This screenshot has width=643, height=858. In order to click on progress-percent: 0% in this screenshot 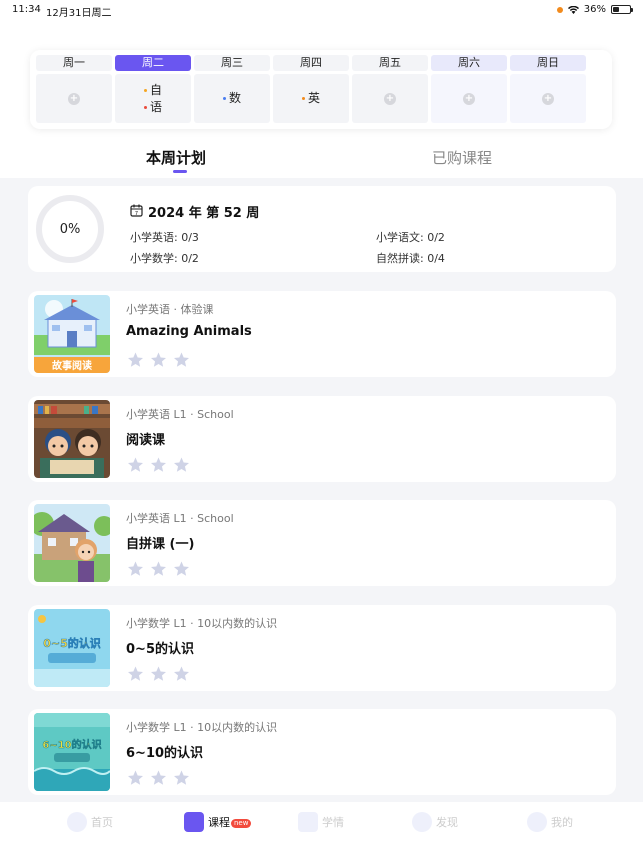, I will do `click(70, 229)`.